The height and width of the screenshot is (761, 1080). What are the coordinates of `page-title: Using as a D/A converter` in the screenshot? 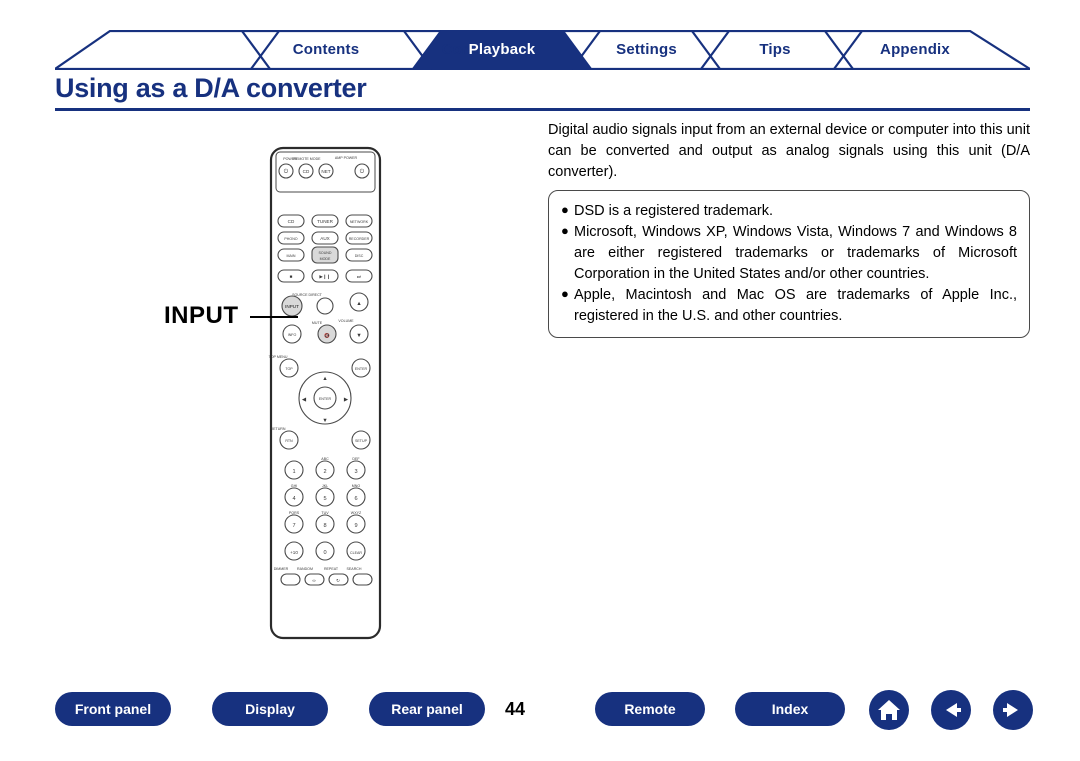 It's located at (211, 88).